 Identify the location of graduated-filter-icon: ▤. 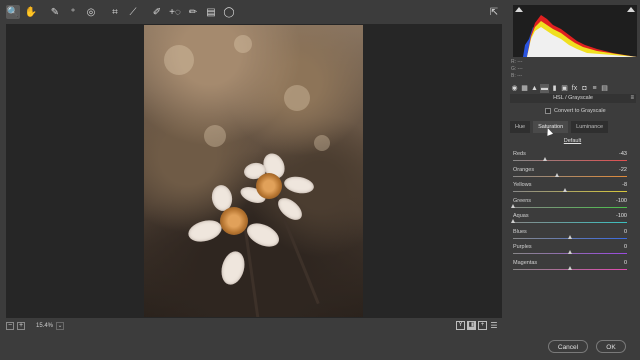
(211, 12).